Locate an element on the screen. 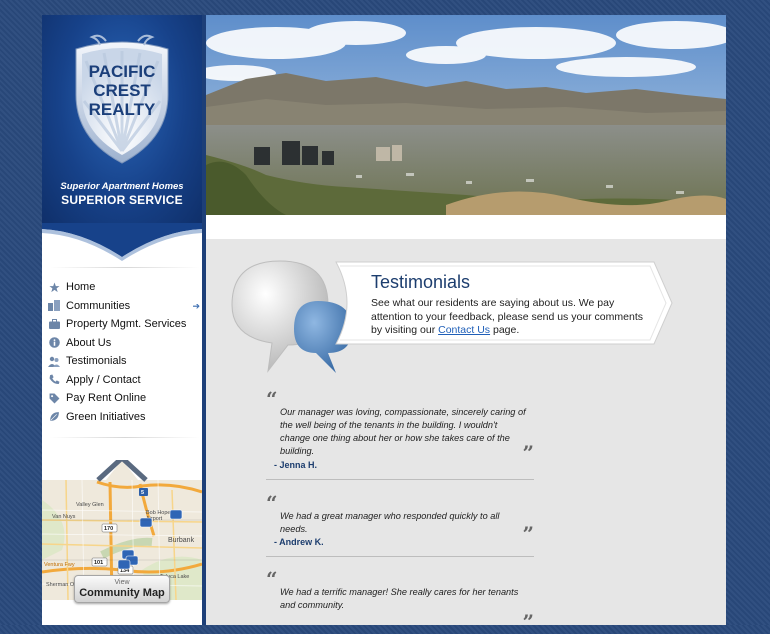  community-map-button: View Community Map is located at coordinates (122, 589).